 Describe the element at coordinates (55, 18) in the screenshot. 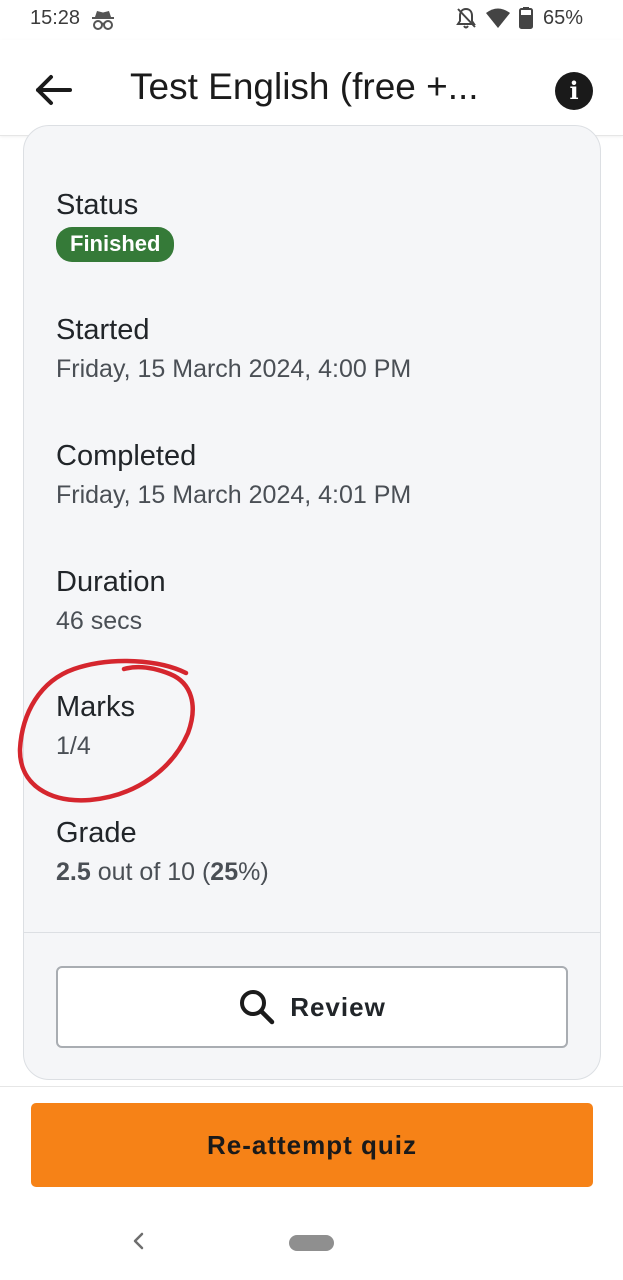

I see `status-time: 15:28` at that location.